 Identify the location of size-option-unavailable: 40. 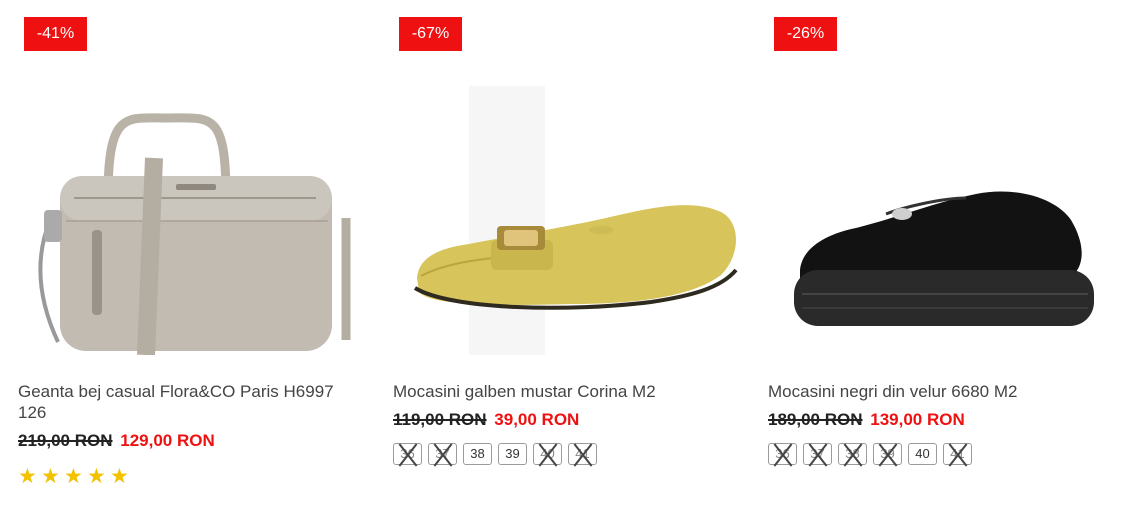
(547, 454).